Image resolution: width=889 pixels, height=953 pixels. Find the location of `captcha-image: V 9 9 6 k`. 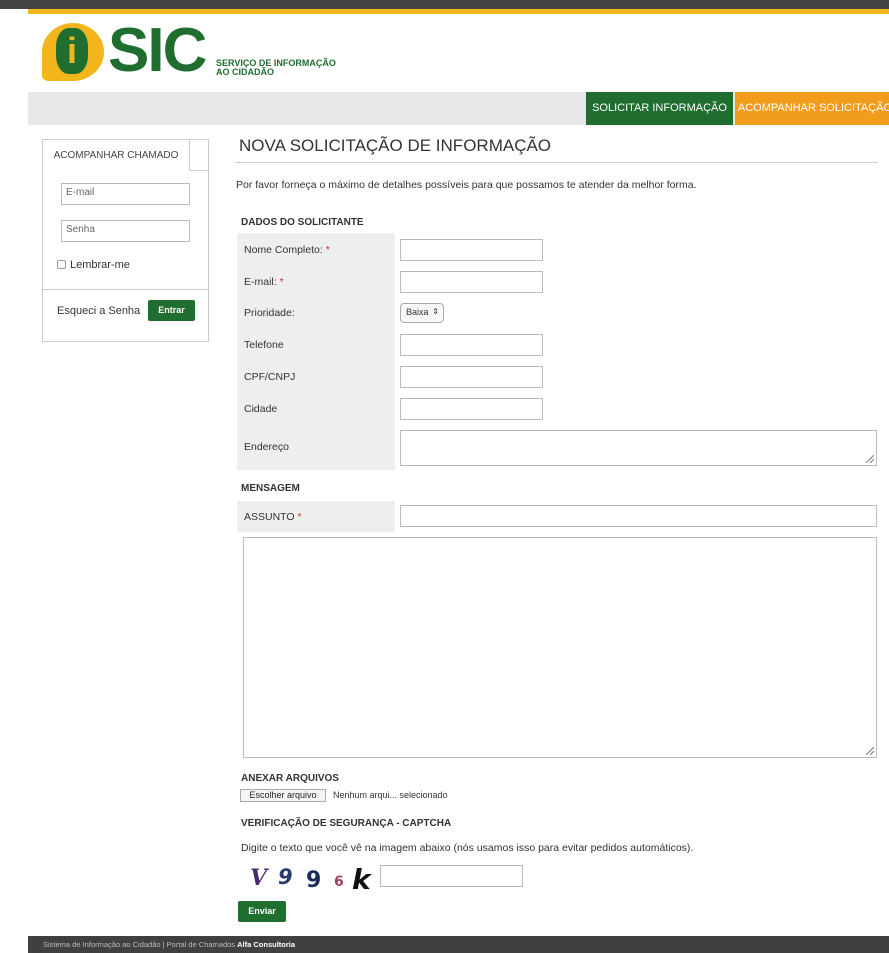

captcha-image: V 9 9 6 k is located at coordinates (311, 877).